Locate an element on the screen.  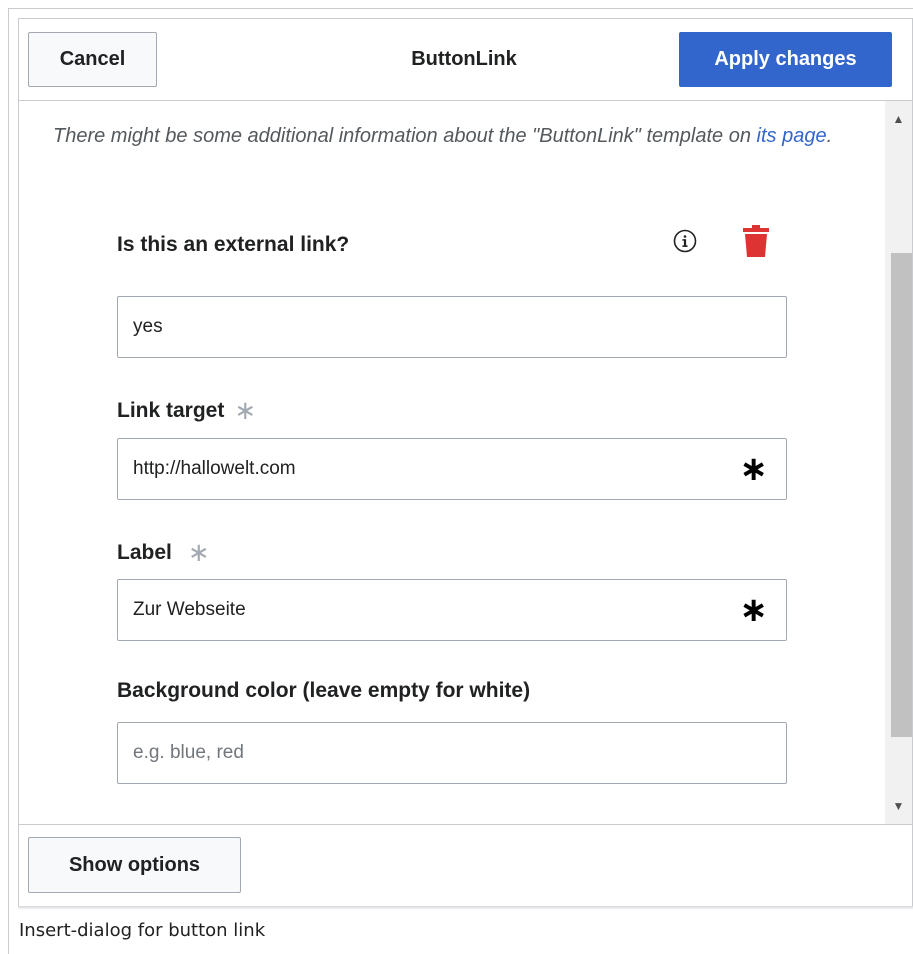
label-input: Zur Webseite ∗ is located at coordinates (452, 610).